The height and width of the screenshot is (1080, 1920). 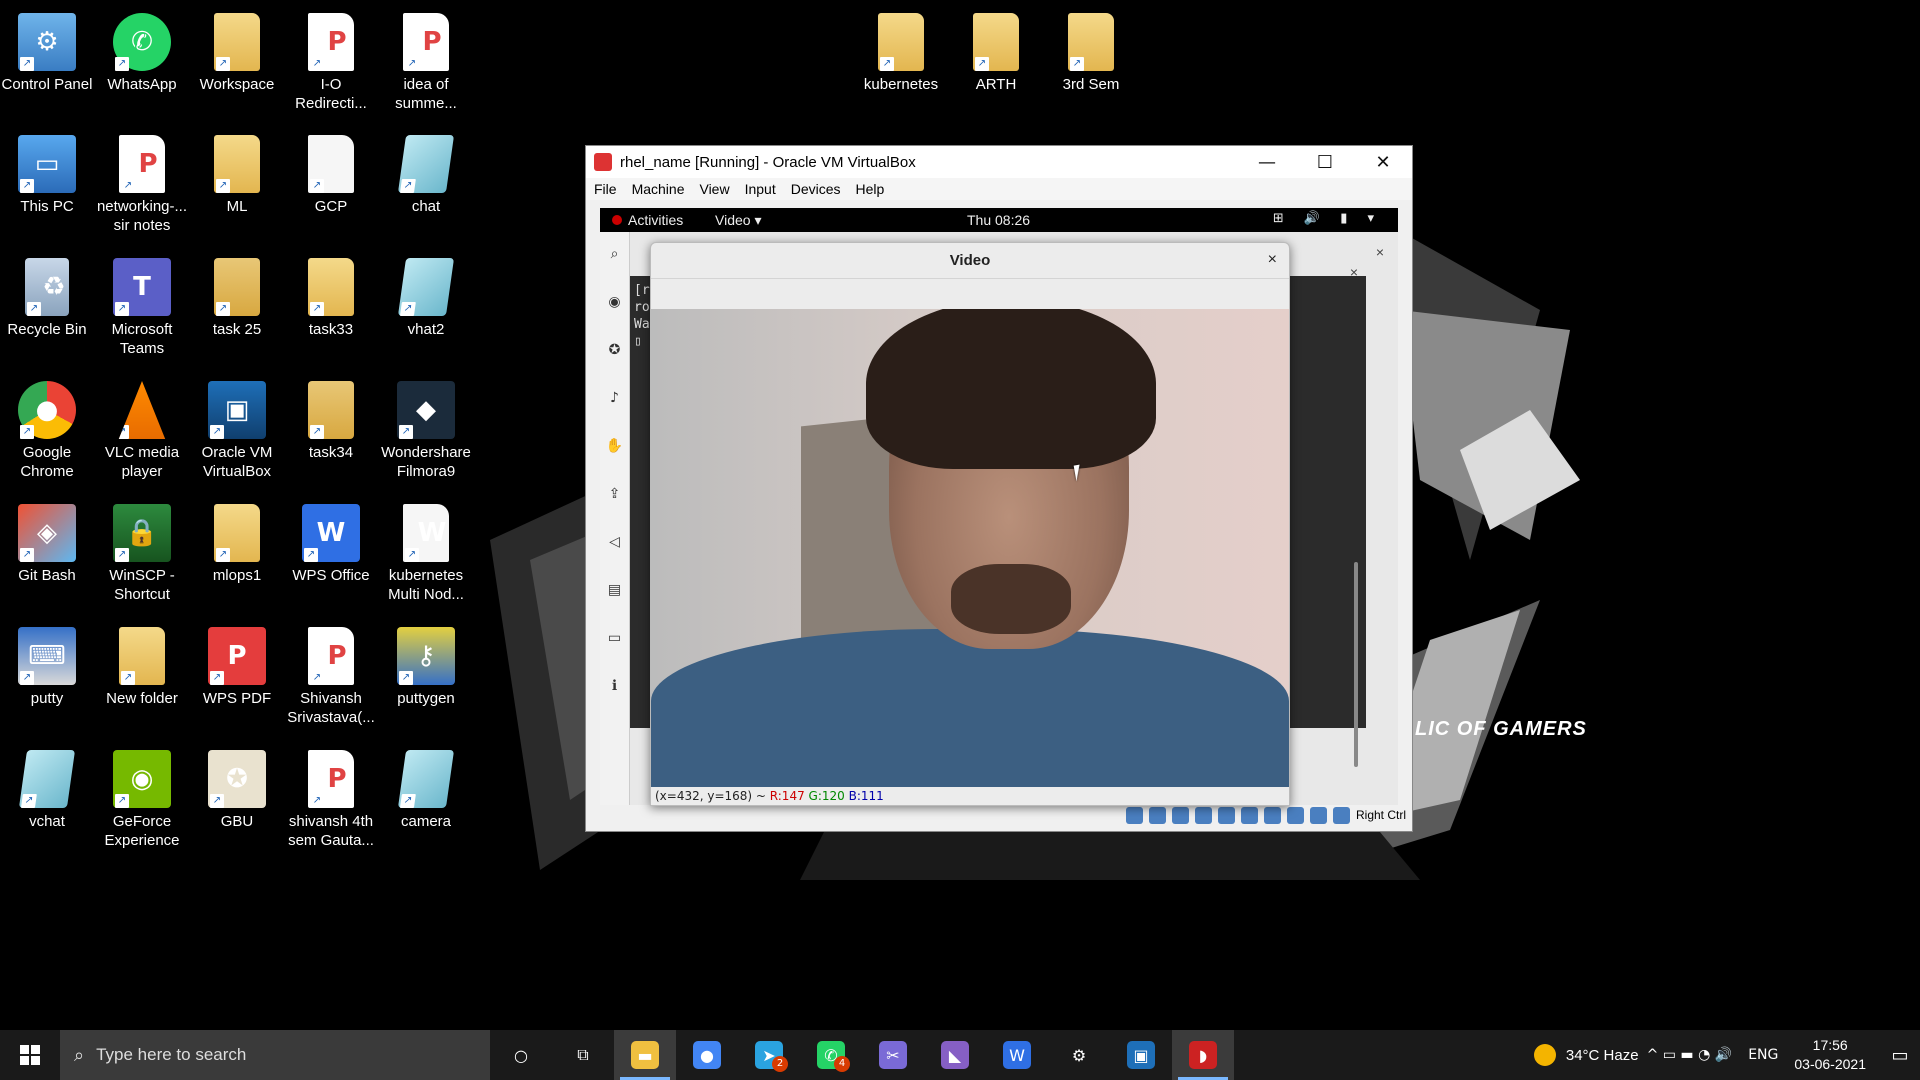 What do you see at coordinates (142, 186) in the screenshot?
I see `desktop-icon: P ↗ networking-... sir notes` at bounding box center [142, 186].